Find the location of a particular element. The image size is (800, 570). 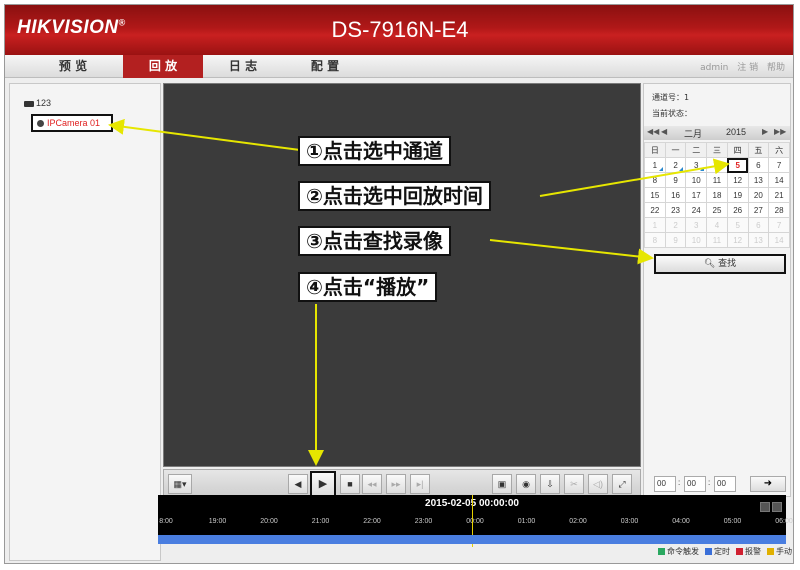

help-link: 帮助 is located at coordinates (776, 68).